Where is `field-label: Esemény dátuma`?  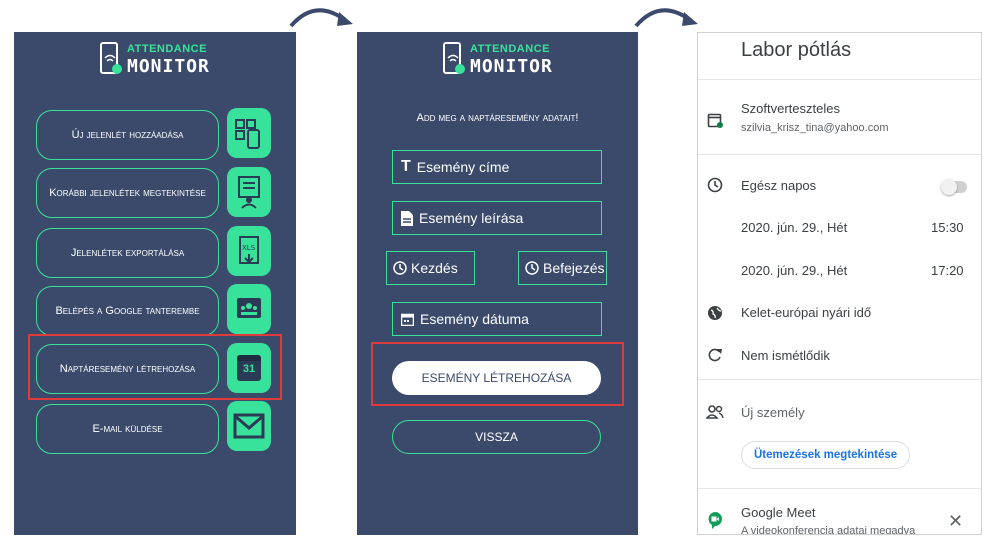
field-label: Esemény dátuma is located at coordinates (474, 319).